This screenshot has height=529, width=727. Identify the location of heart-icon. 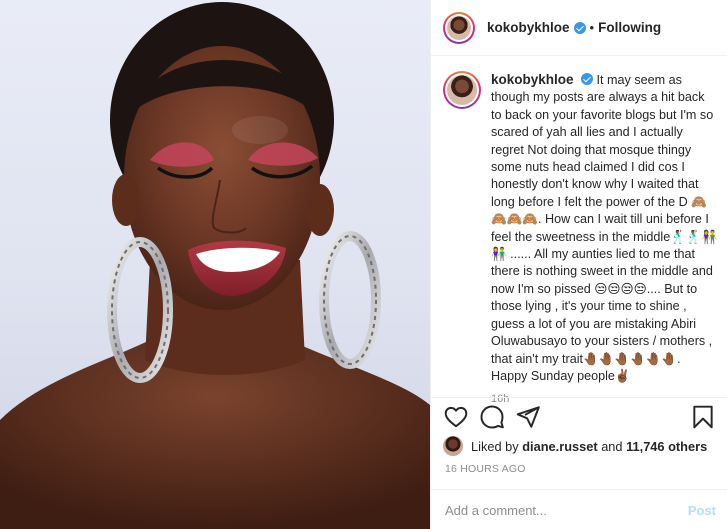
(456, 417).